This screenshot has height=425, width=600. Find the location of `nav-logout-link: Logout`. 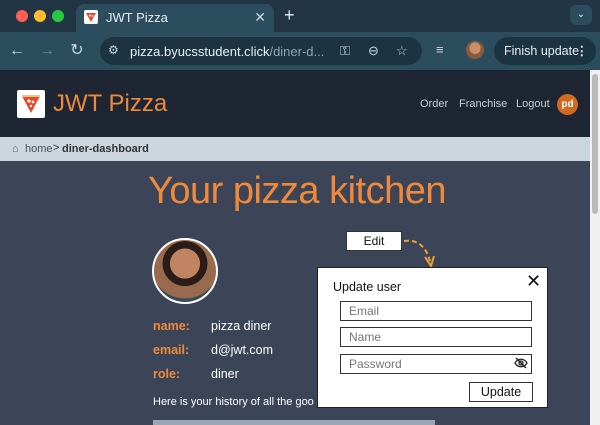

nav-logout-link: Logout is located at coordinates (533, 104).